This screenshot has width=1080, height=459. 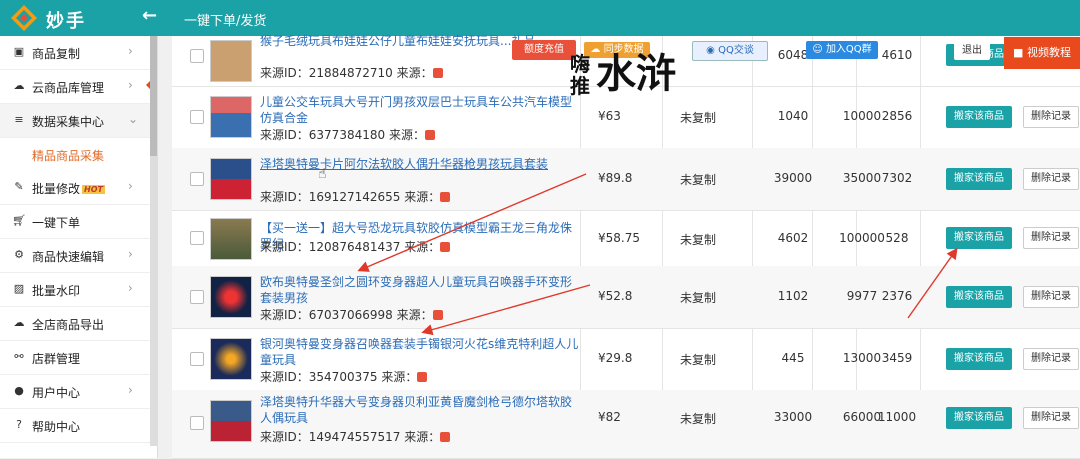 What do you see at coordinates (149, 15) in the screenshot?
I see `back-arrow-icon: ←` at bounding box center [149, 15].